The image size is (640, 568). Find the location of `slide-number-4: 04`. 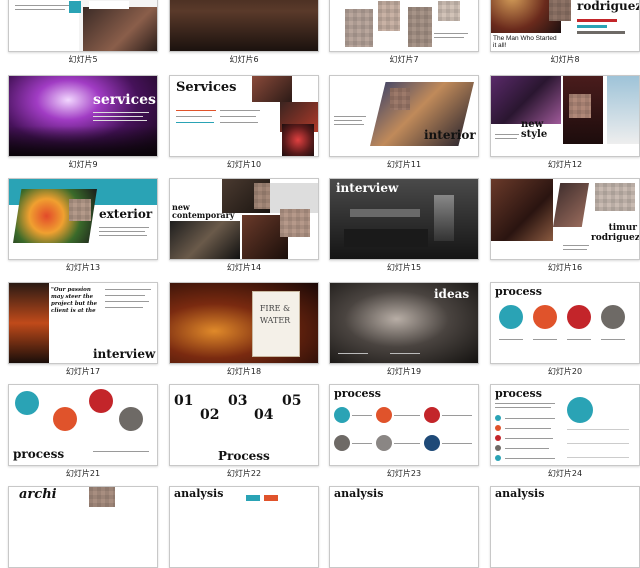

slide-number-4: 04 is located at coordinates (264, 415).